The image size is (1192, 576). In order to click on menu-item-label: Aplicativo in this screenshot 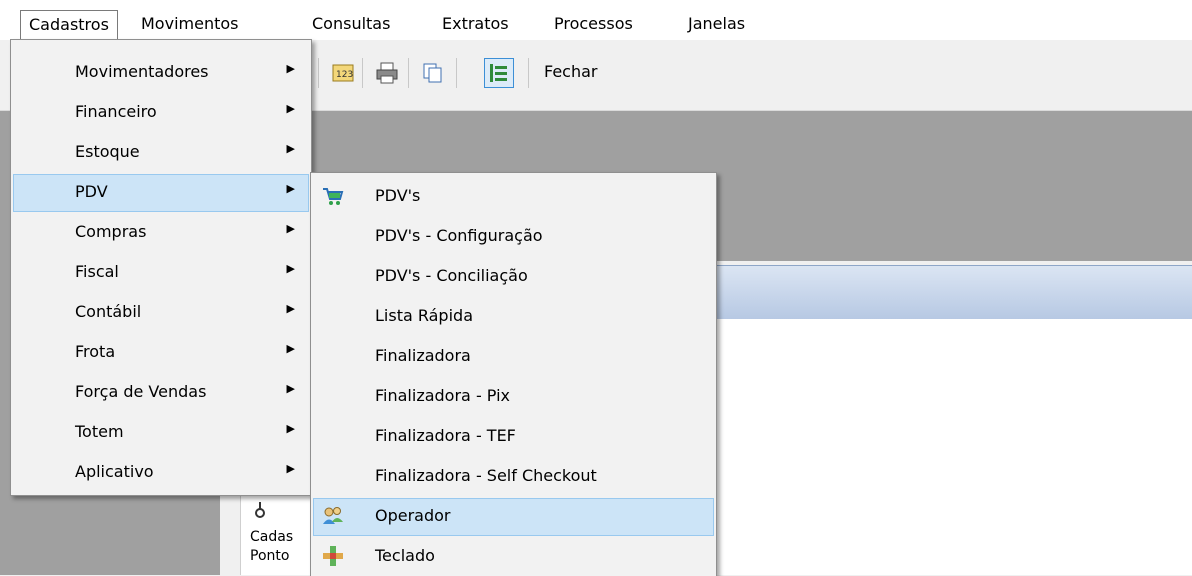, I will do `click(114, 471)`.